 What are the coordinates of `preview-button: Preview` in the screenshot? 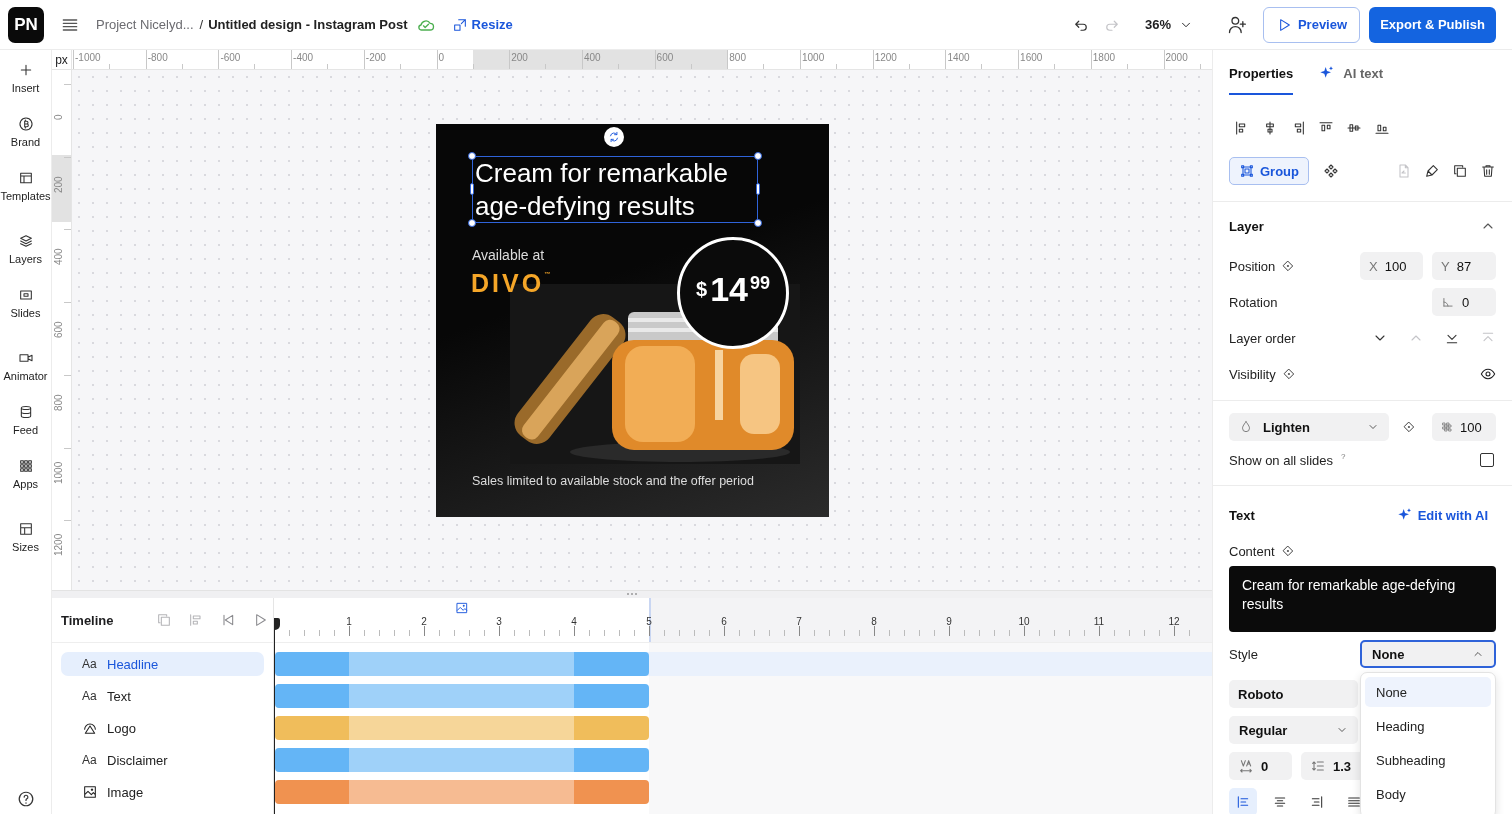 It's located at (1311, 24).